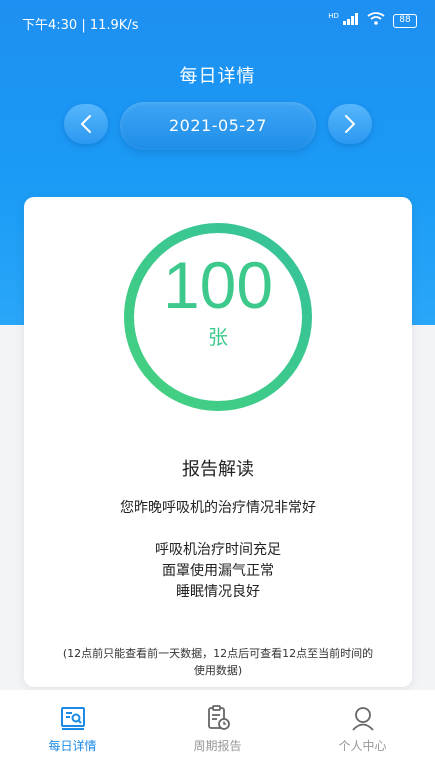  Describe the element at coordinates (218, 653) in the screenshot. I see `data-note-line: (12点前只能查看前一天数据，12点后可查看12点至当前时间的` at that location.